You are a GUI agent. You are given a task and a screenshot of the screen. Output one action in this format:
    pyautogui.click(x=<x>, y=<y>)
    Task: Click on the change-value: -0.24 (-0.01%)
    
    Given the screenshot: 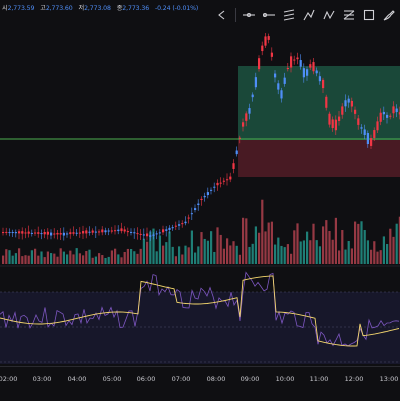 What is the action you would take?
    pyautogui.click(x=176, y=8)
    